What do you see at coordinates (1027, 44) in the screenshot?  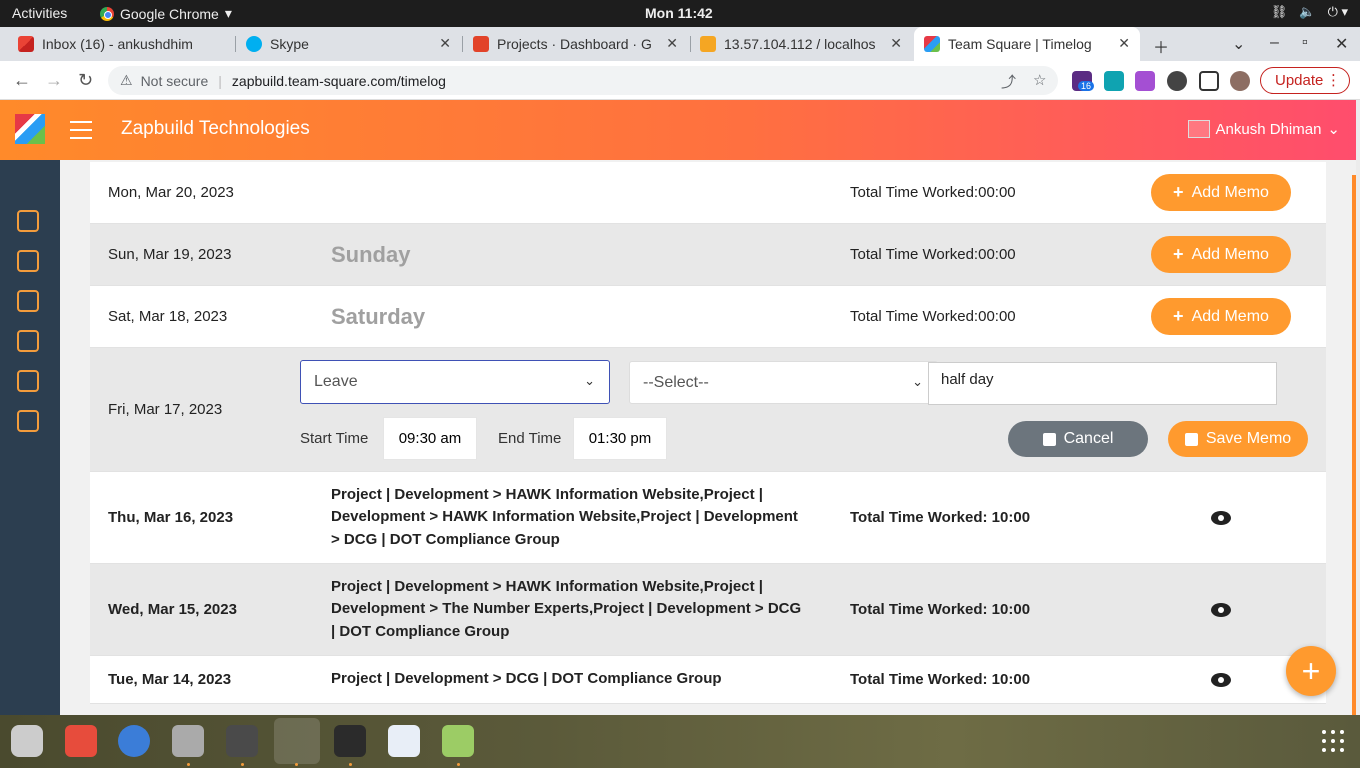 I see `tab-team-square: Team Square | Timelog ✕` at bounding box center [1027, 44].